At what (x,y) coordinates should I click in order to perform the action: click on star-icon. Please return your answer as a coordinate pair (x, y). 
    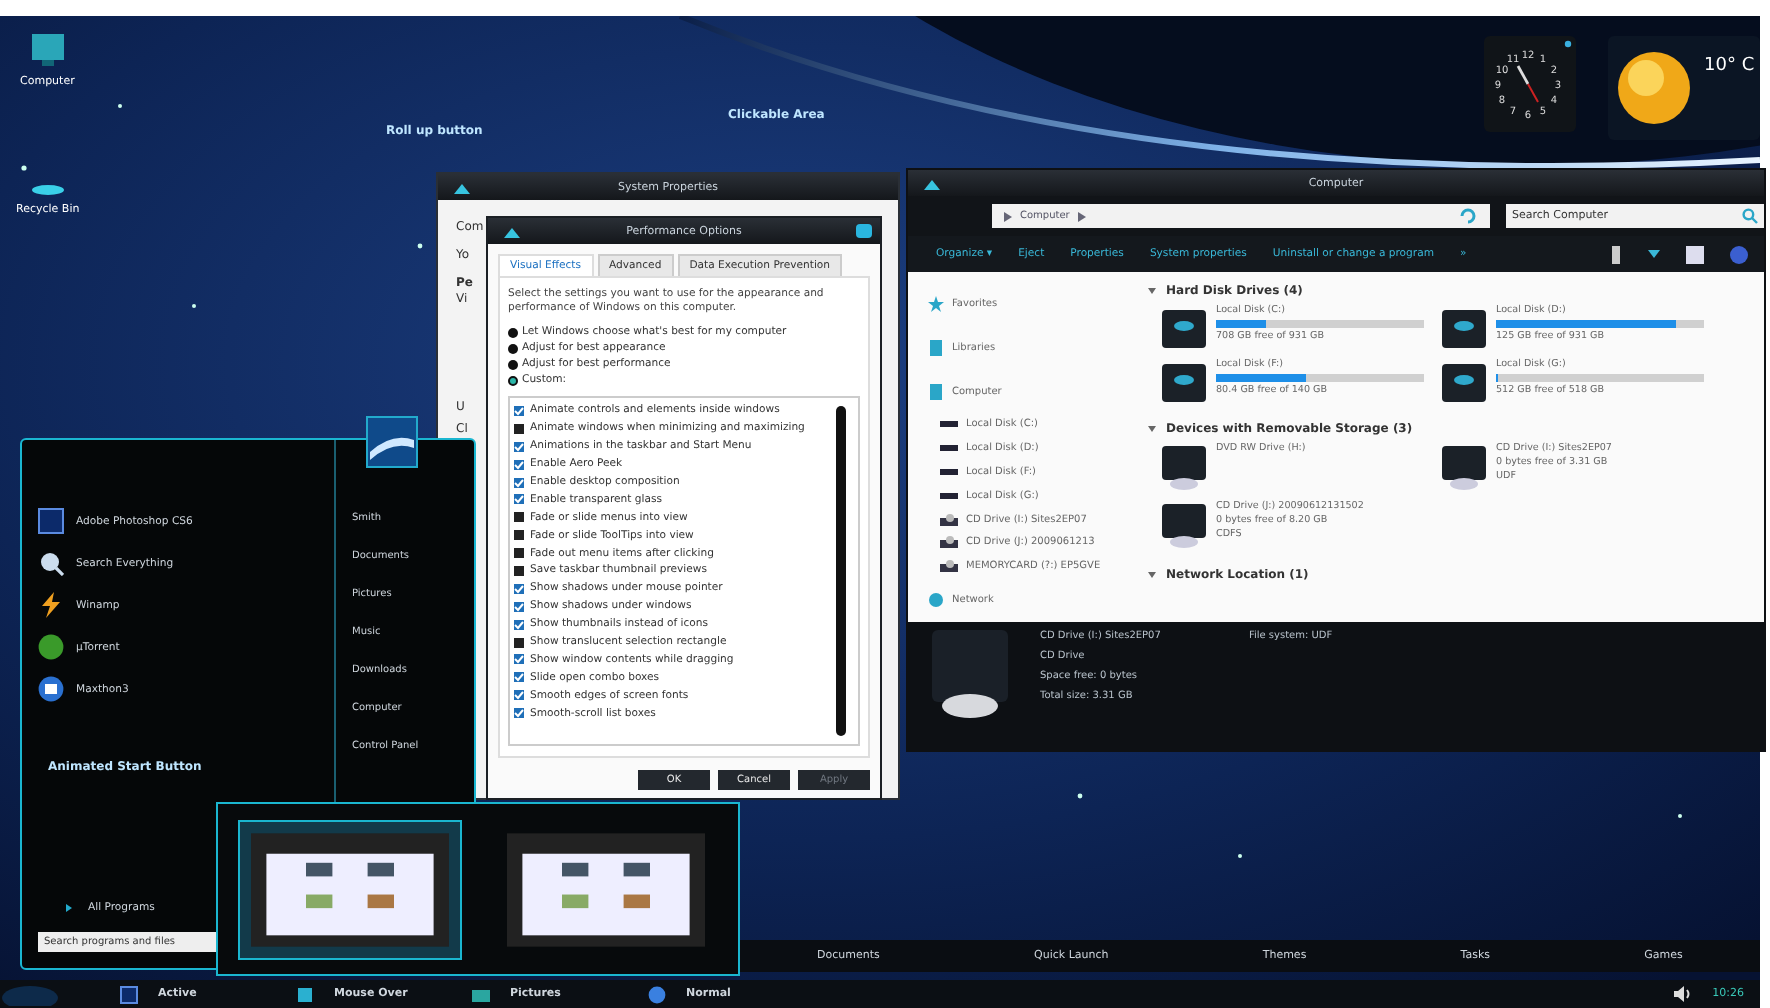
    Looking at the image, I should click on (936, 303).